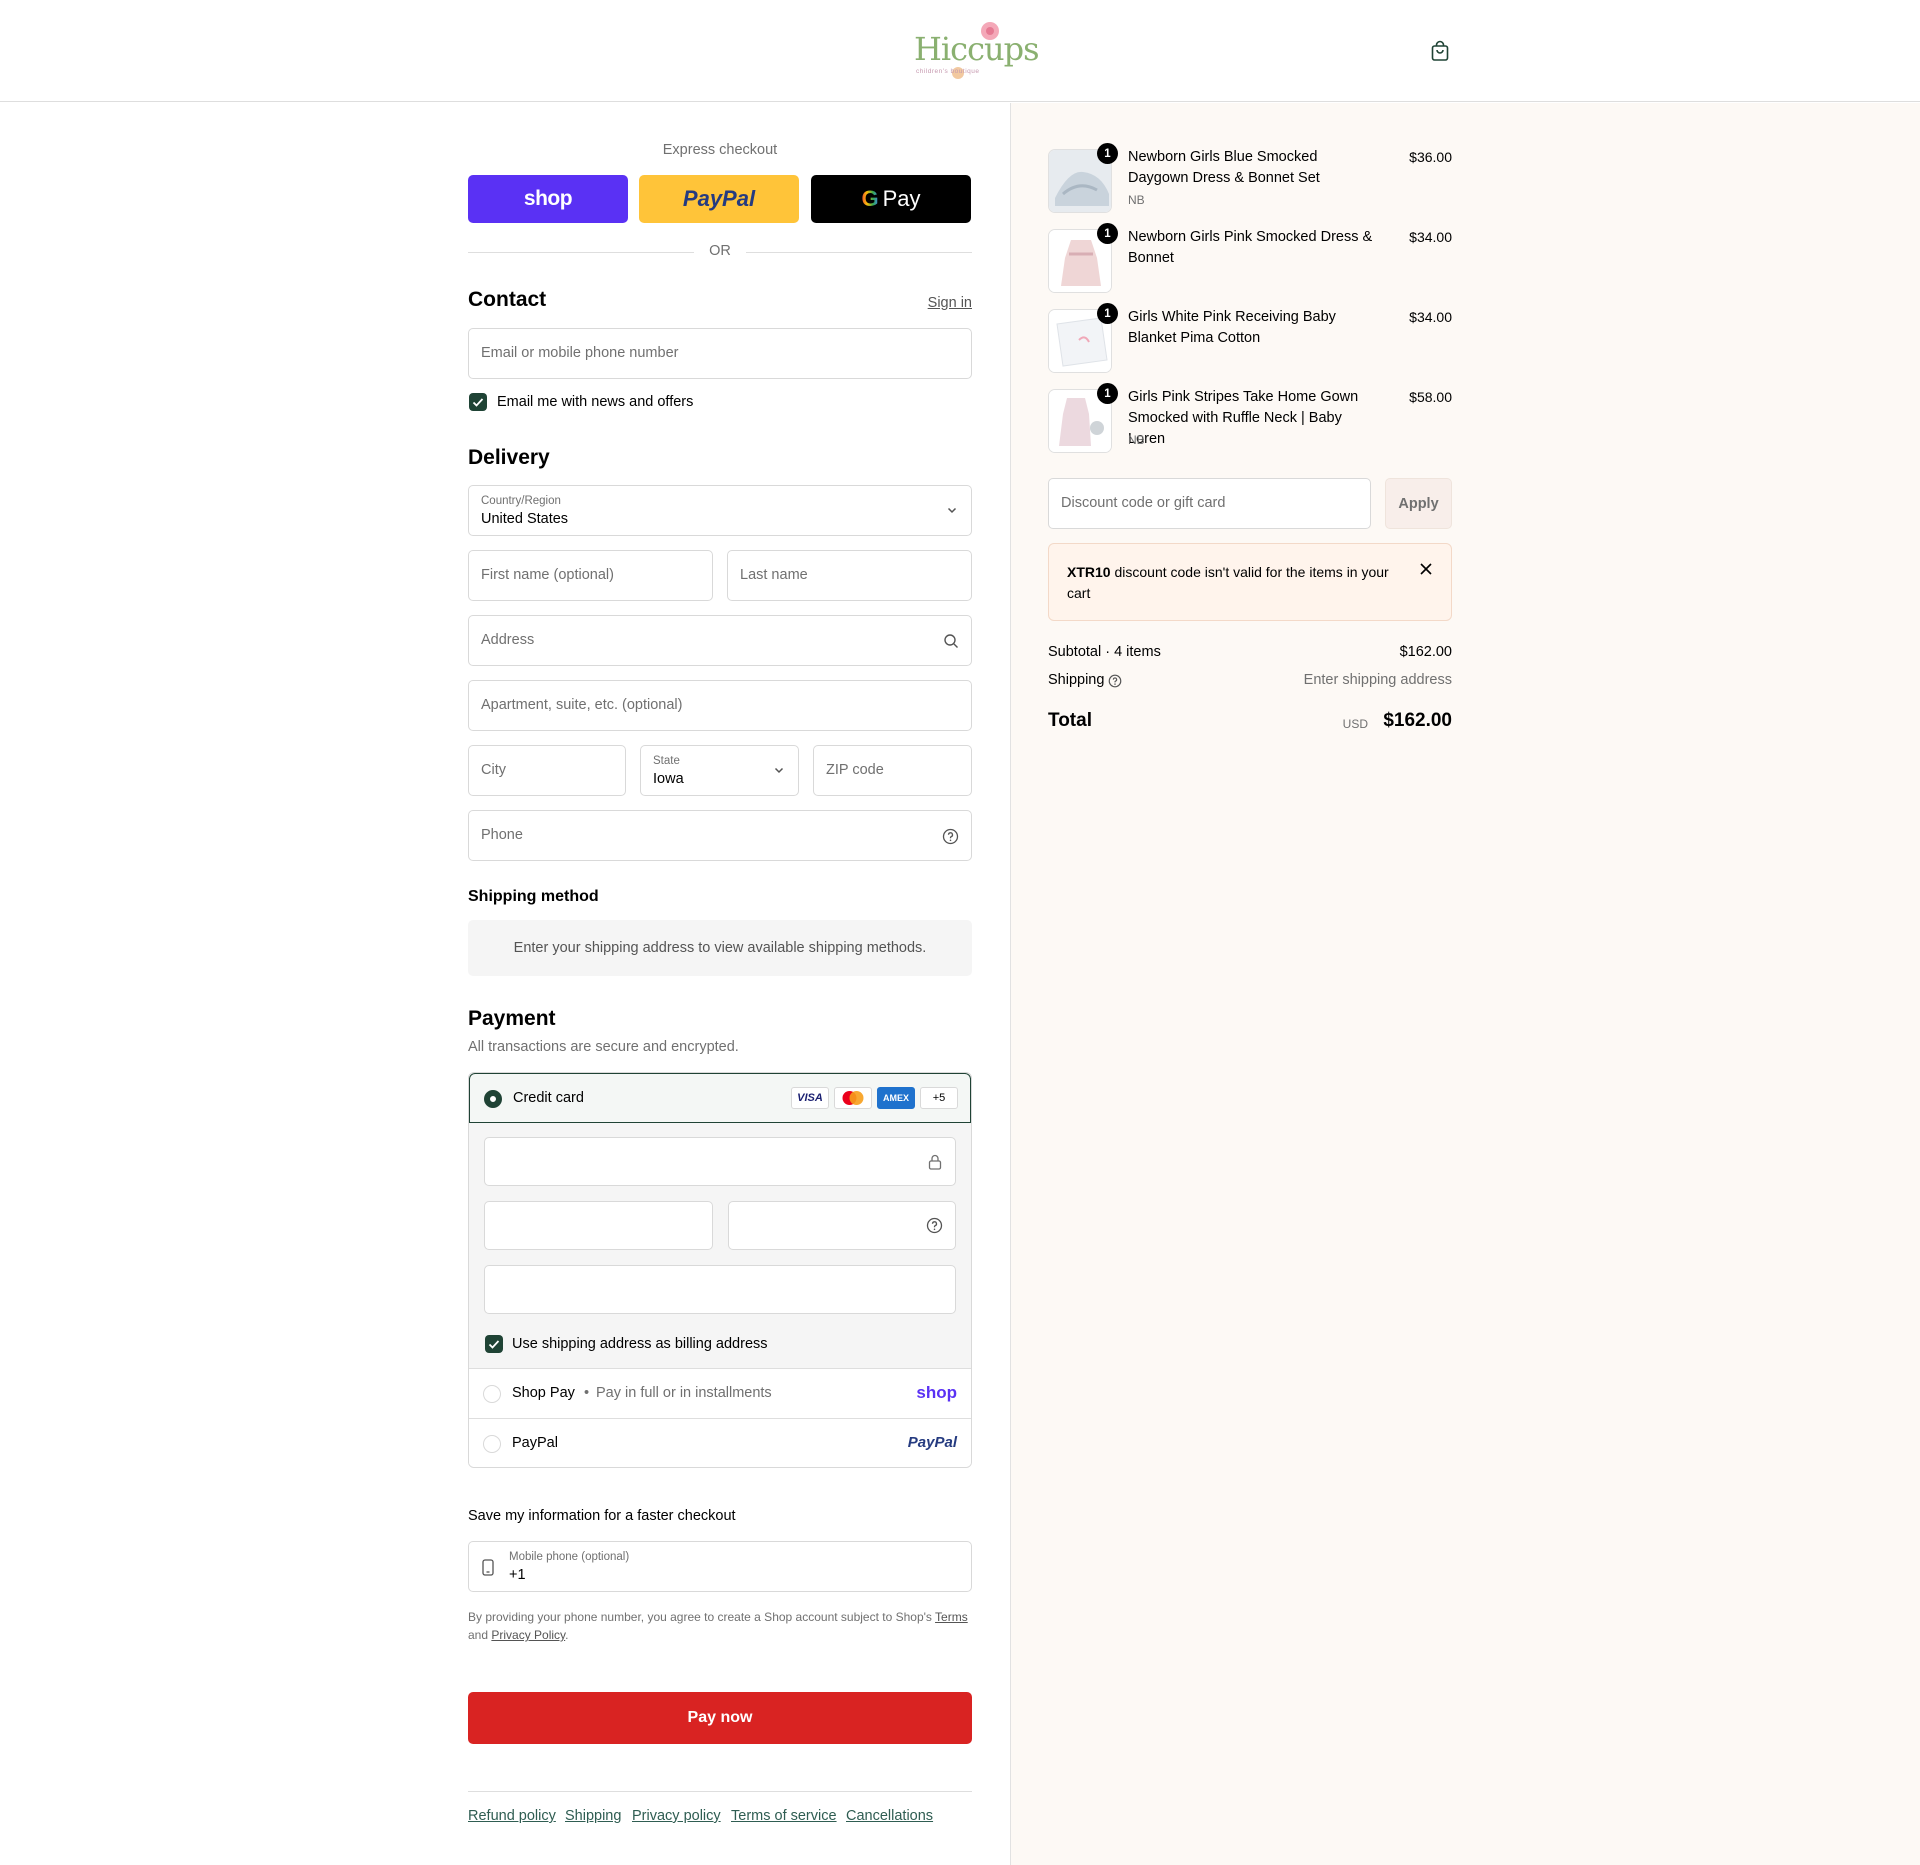 Image resolution: width=1920 pixels, height=1865 pixels. I want to click on or-label: OR, so click(720, 251).